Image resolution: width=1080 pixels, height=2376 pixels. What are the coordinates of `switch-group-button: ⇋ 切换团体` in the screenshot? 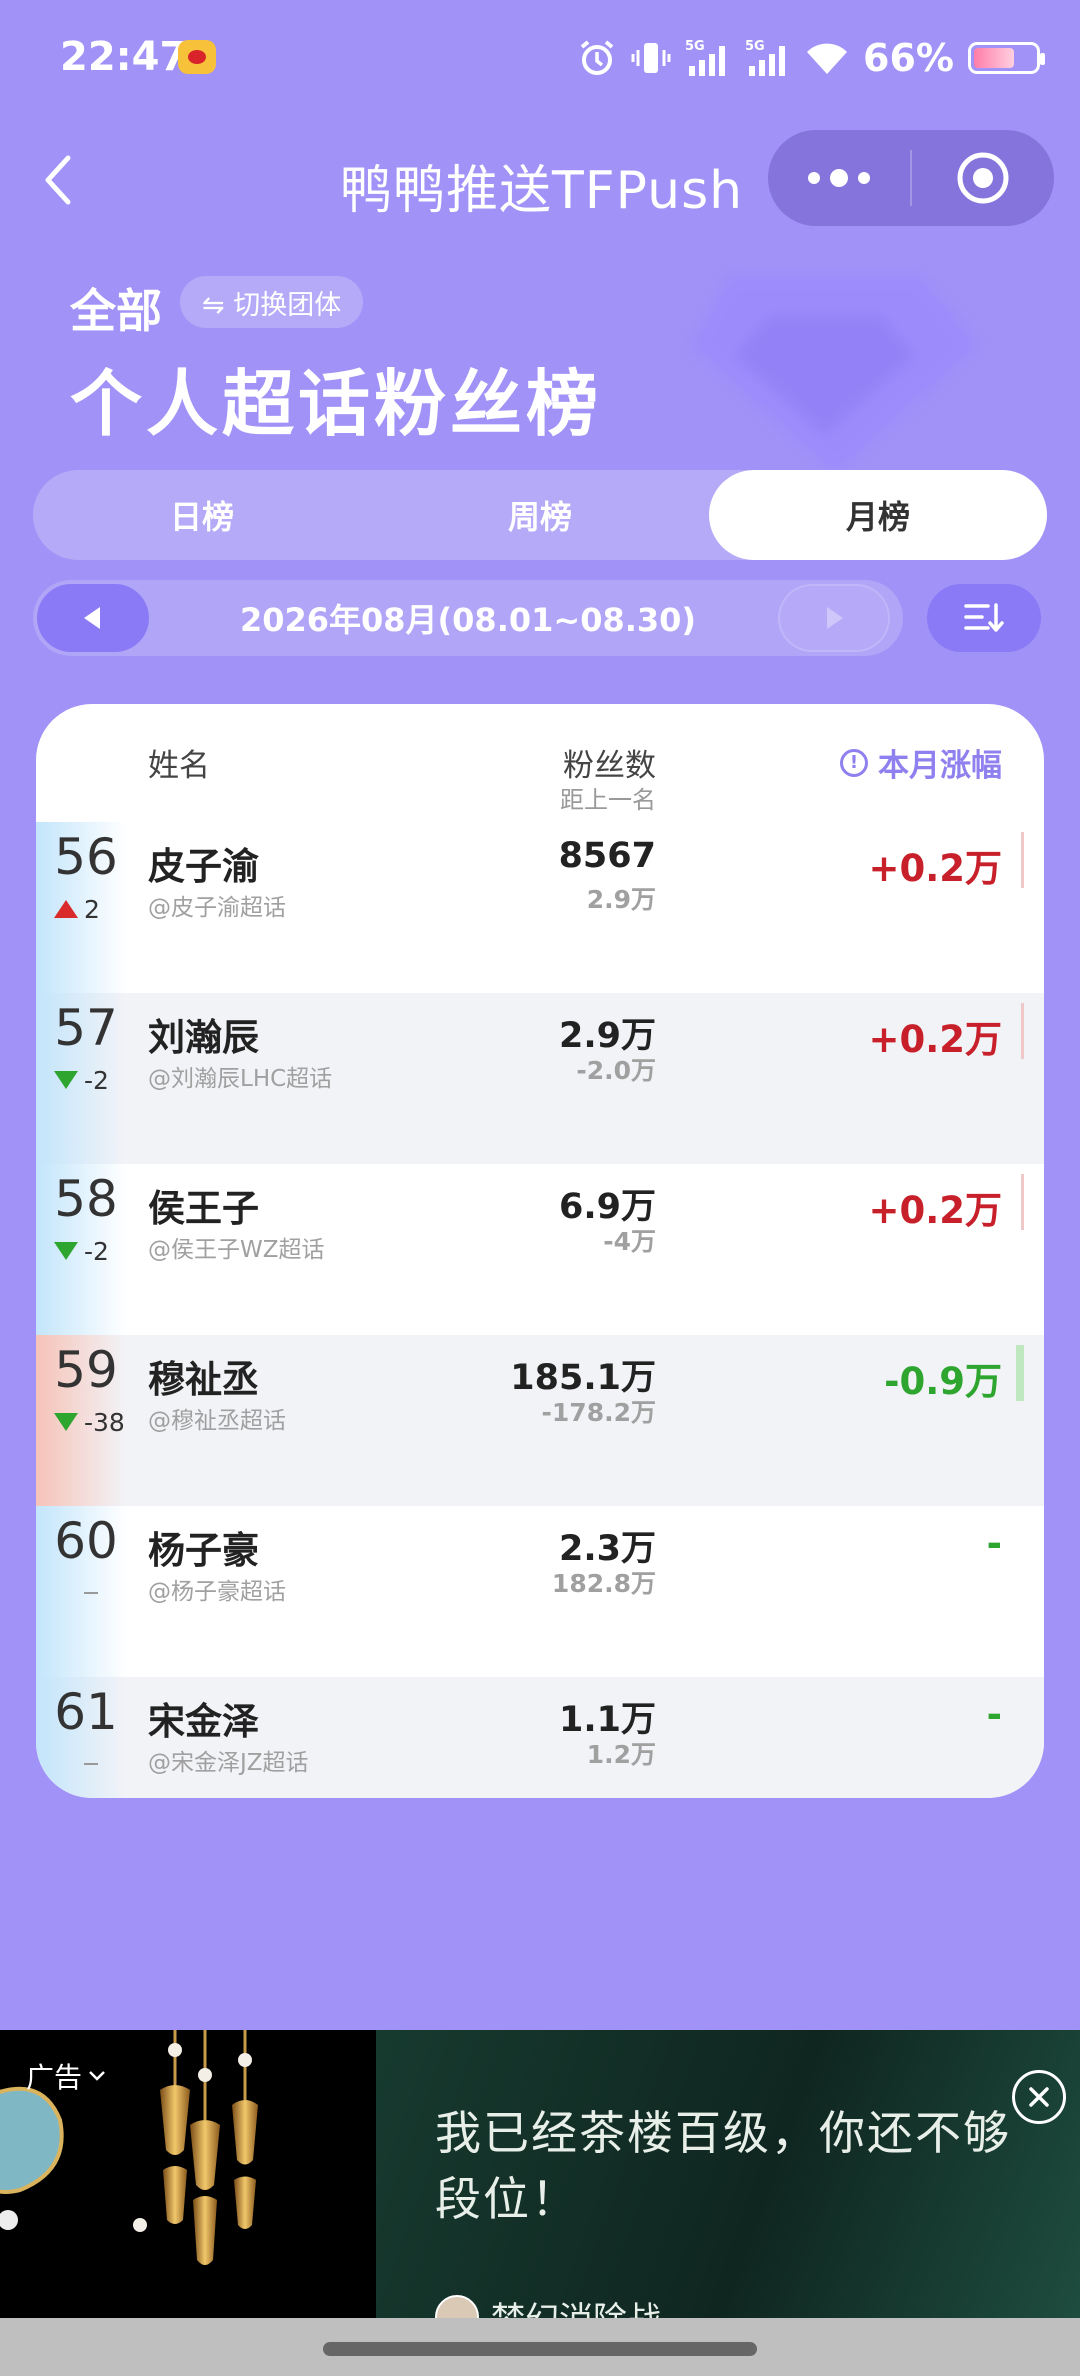 It's located at (272, 302).